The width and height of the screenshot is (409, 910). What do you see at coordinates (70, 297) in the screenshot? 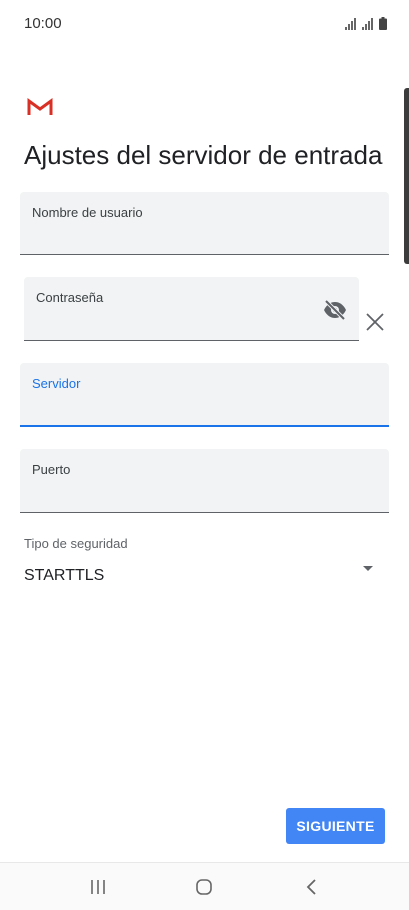
I see `password-label: Contraseña` at bounding box center [70, 297].